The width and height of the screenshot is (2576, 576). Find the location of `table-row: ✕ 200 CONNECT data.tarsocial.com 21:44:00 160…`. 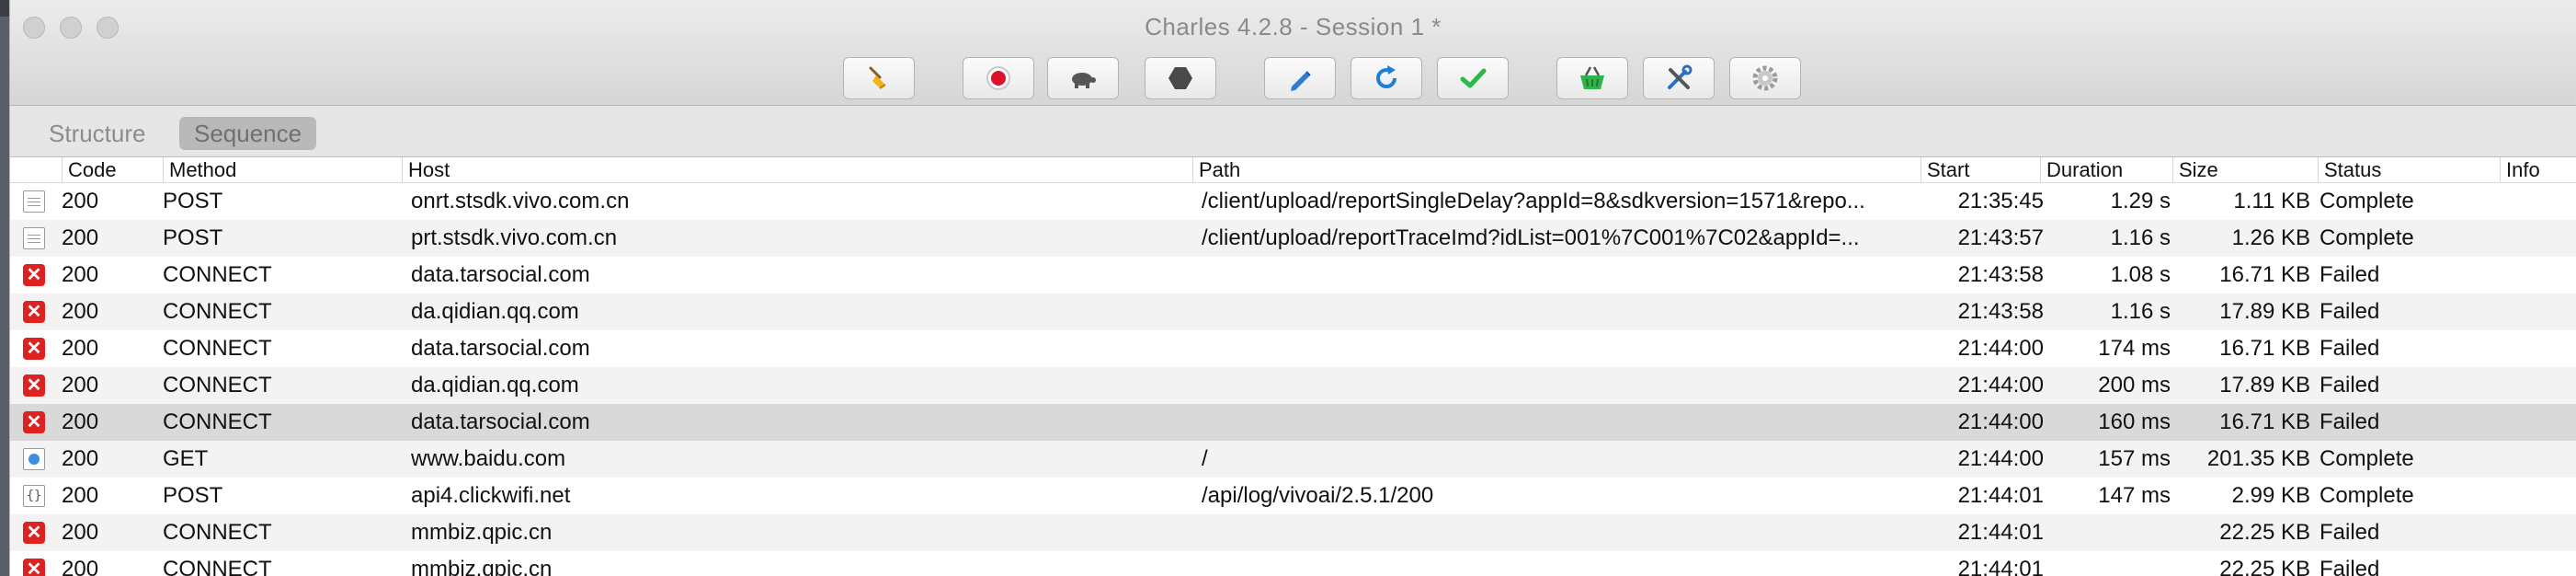

table-row: ✕ 200 CONNECT data.tarsocial.com 21:44:00 160… is located at coordinates (1293, 422).